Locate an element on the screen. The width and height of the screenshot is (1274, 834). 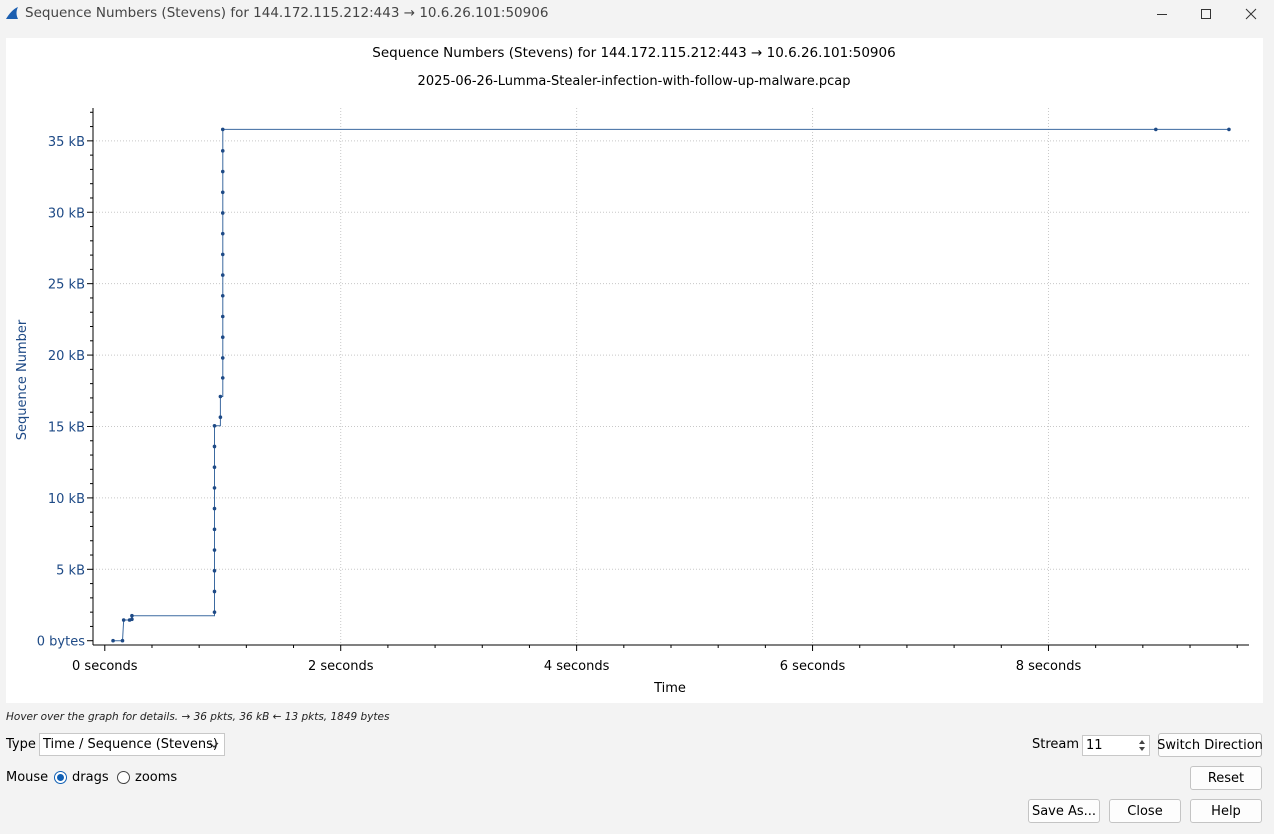
stream-value: 11 is located at coordinates (1094, 745).